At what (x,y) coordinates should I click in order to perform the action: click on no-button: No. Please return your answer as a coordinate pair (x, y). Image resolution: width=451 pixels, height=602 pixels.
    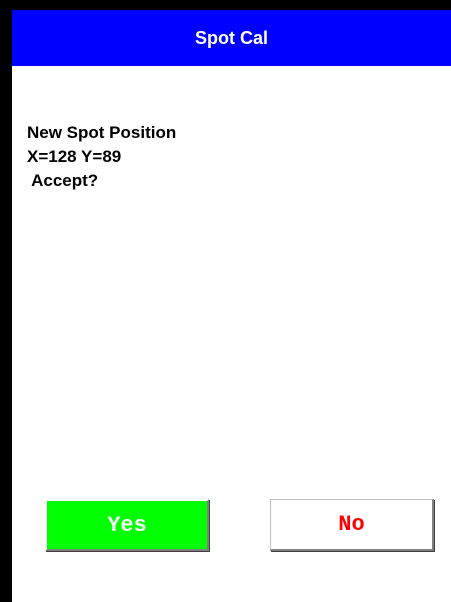
    Looking at the image, I should click on (352, 525).